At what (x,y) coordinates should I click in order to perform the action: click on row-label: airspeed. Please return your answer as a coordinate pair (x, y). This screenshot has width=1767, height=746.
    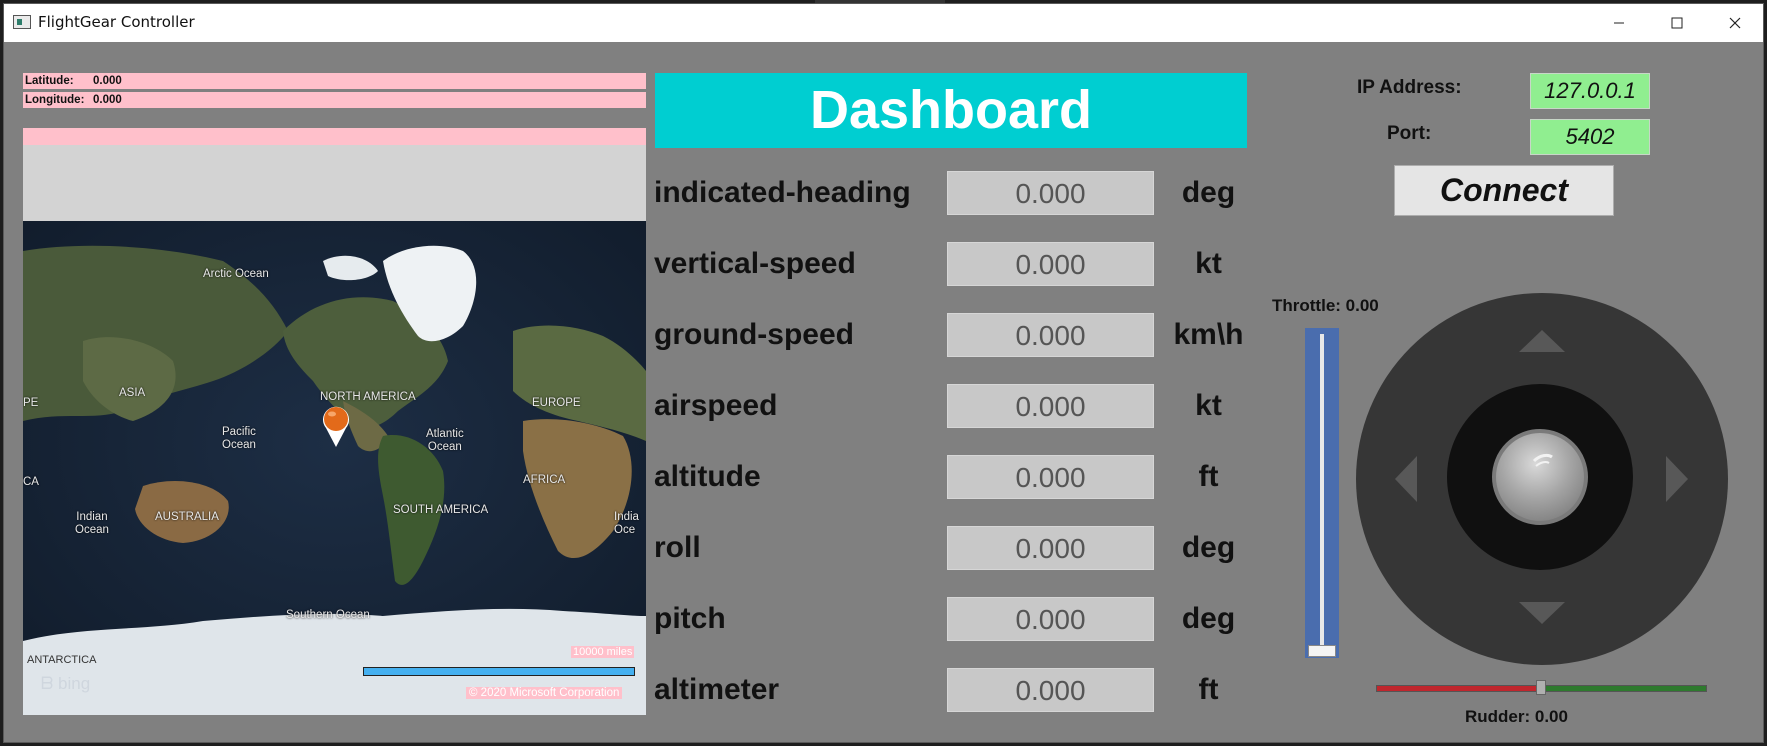
    Looking at the image, I should click on (716, 405).